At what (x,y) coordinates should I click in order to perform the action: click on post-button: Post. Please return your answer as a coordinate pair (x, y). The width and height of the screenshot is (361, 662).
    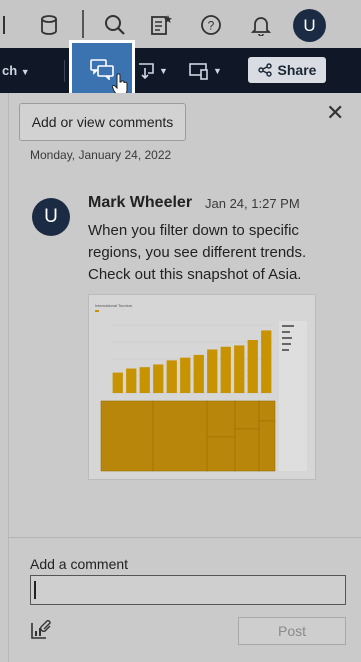
    Looking at the image, I should click on (292, 631).